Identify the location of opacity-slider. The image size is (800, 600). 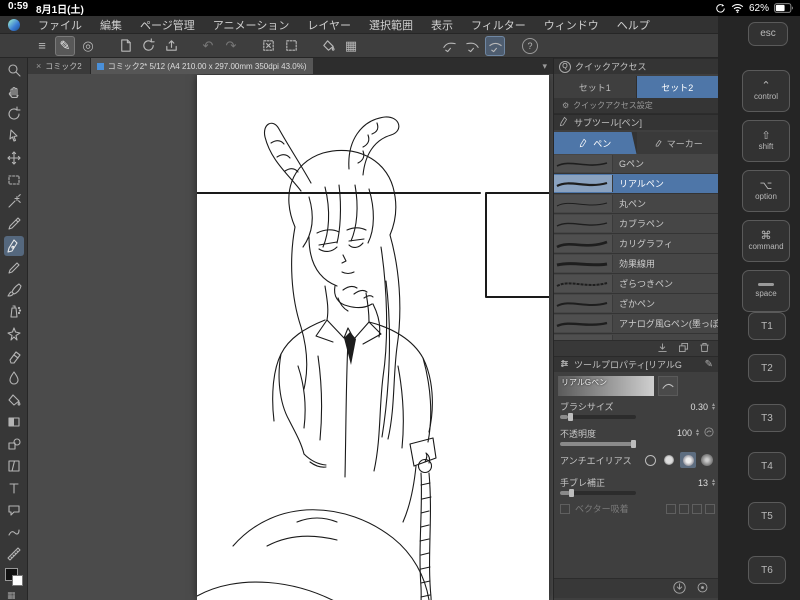
(598, 444).